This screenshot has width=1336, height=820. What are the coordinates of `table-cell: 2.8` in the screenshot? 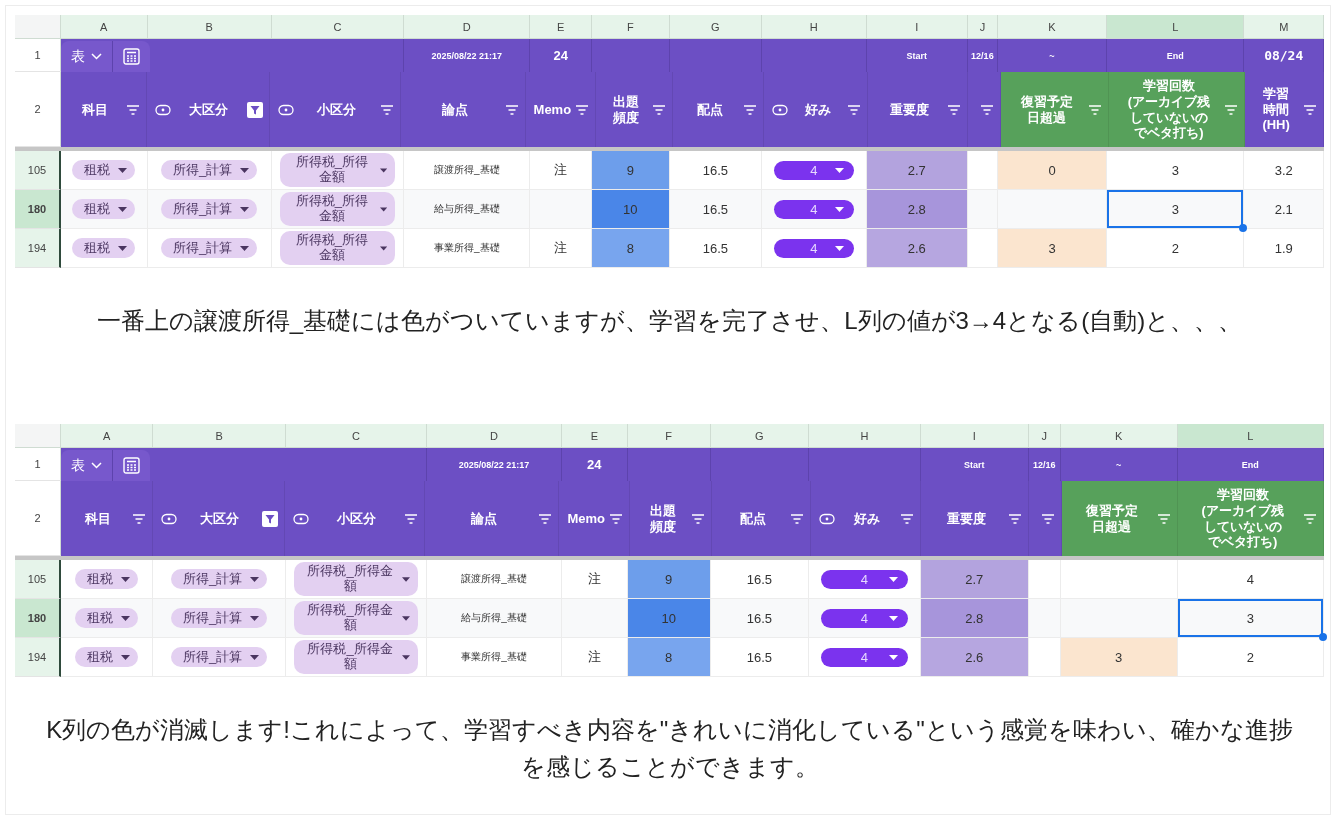 It's located at (974, 618).